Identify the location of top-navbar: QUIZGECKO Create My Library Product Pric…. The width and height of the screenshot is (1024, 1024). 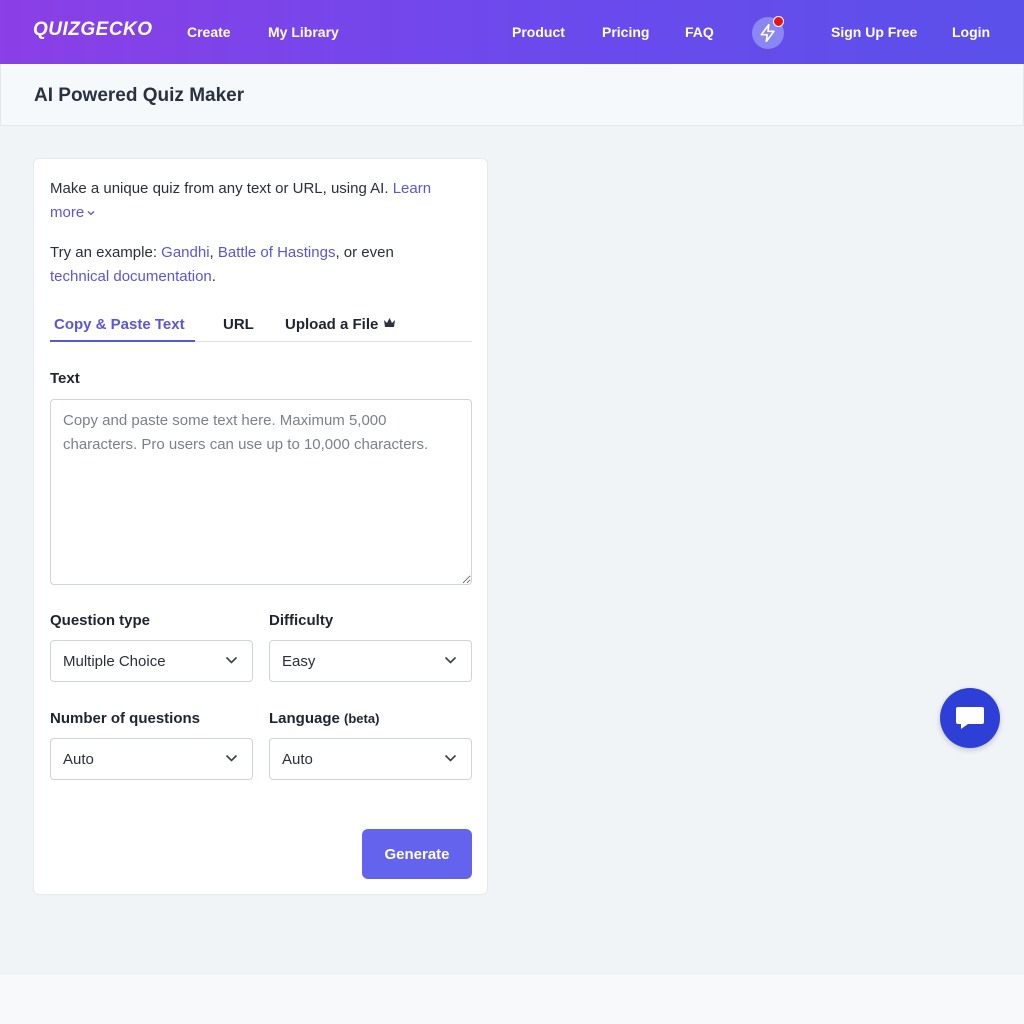
(512, 32).